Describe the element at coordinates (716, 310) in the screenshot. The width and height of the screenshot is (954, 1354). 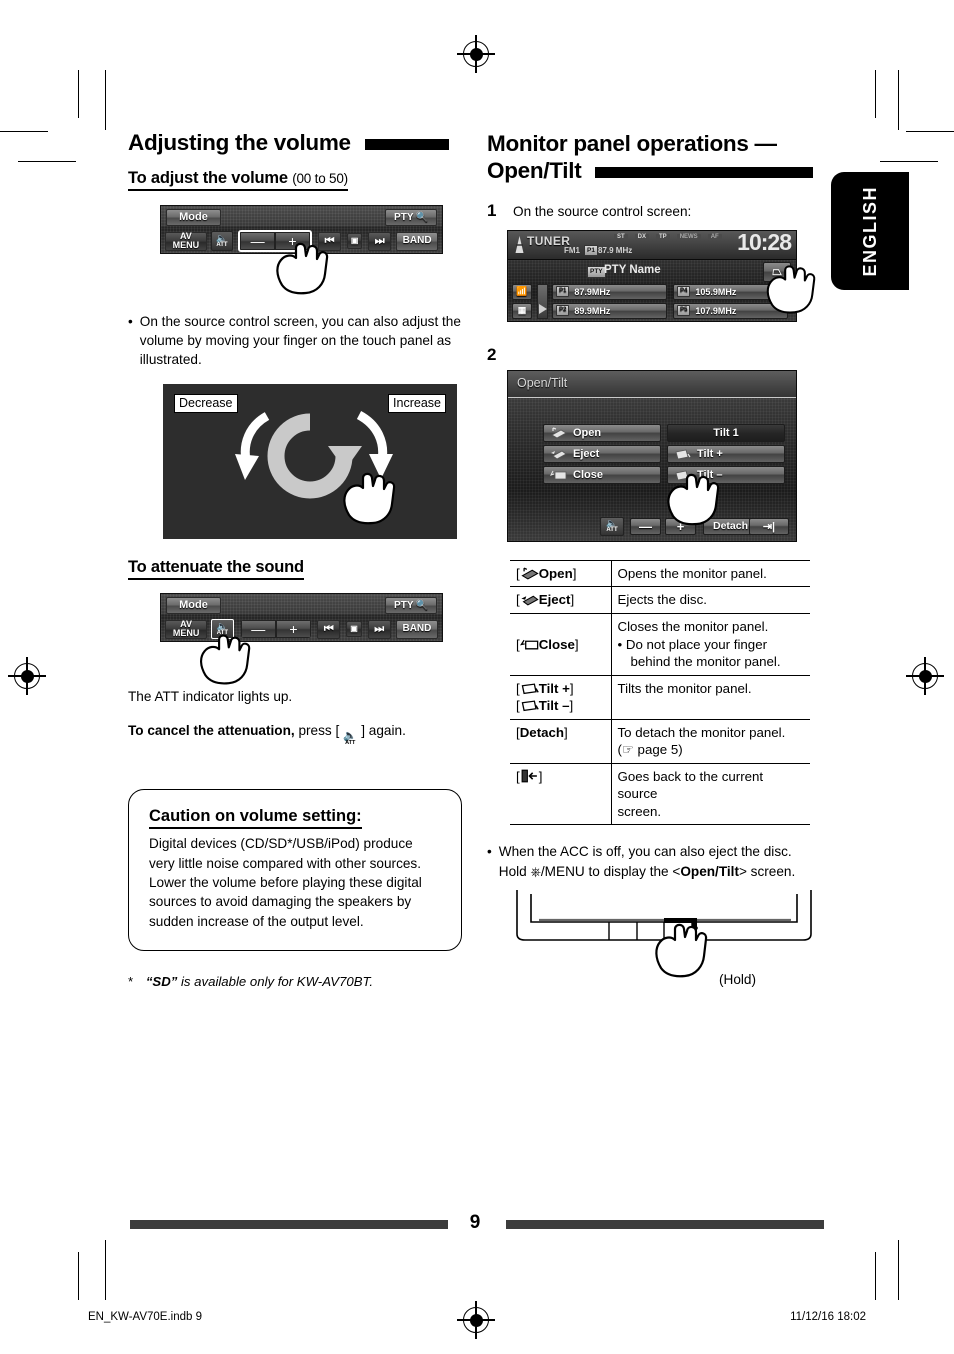
I see `preset-label: 107.9MHz` at that location.